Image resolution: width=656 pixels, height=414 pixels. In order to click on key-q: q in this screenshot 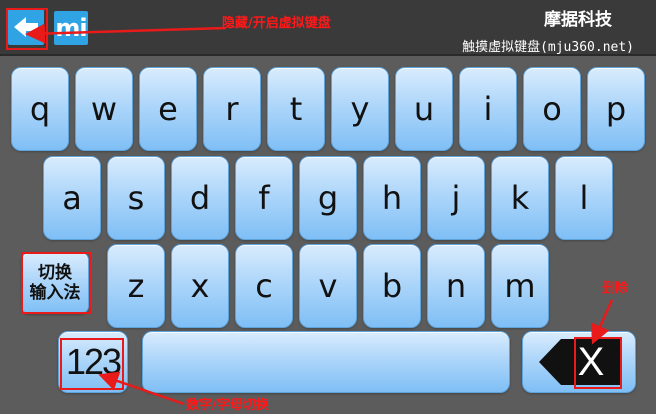, I will do `click(40, 109)`.